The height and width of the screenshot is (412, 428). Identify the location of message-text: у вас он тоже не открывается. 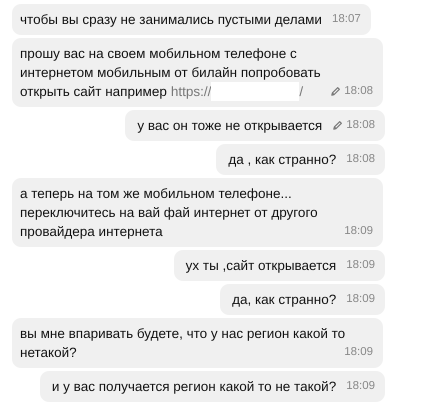
(229, 125).